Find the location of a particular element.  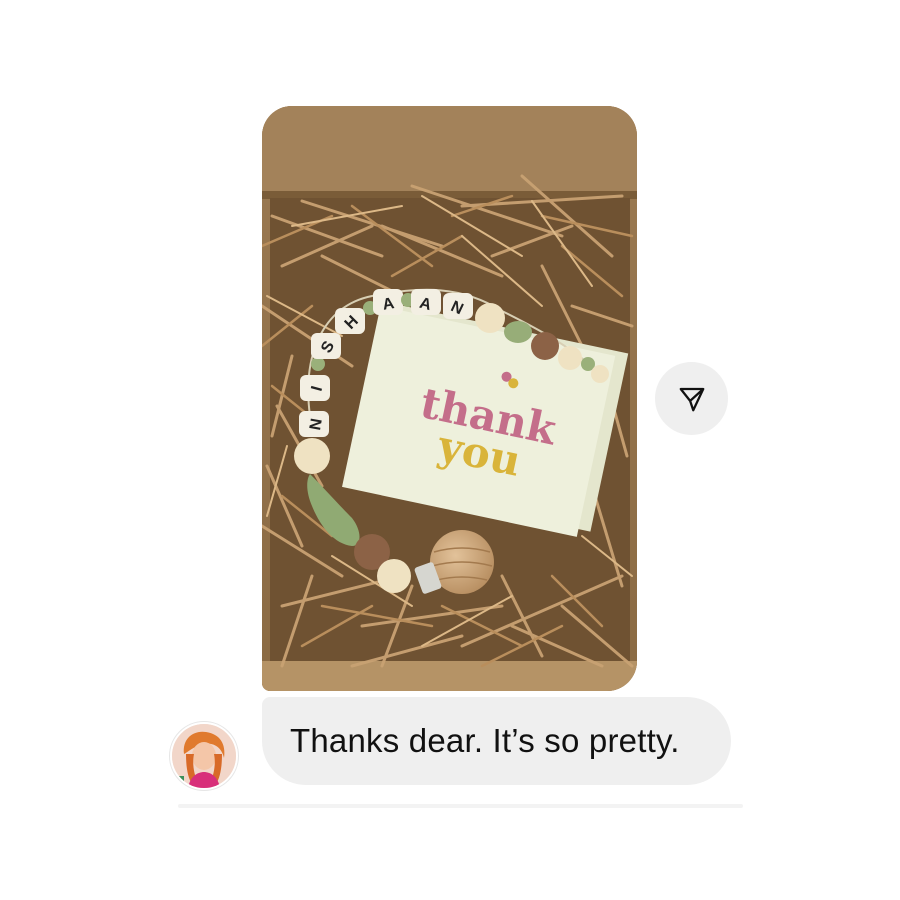

share-button is located at coordinates (691, 398).